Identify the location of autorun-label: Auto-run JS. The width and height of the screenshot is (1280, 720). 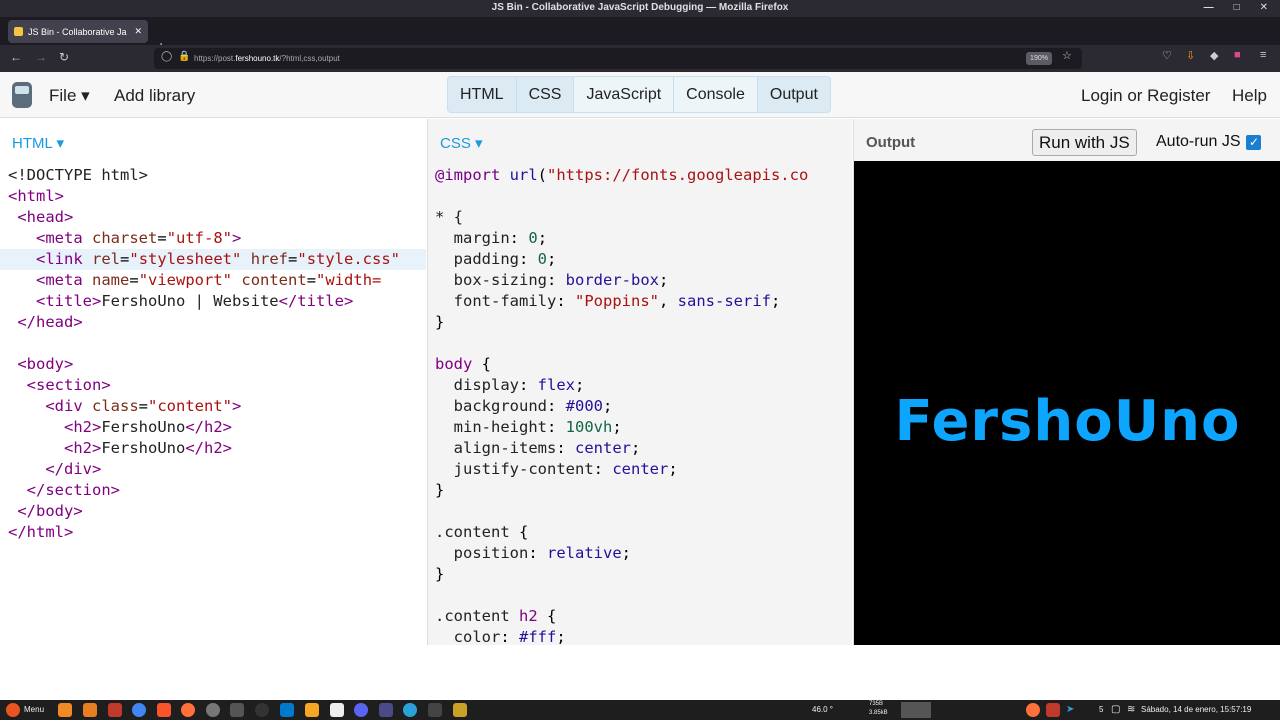
(1198, 141).